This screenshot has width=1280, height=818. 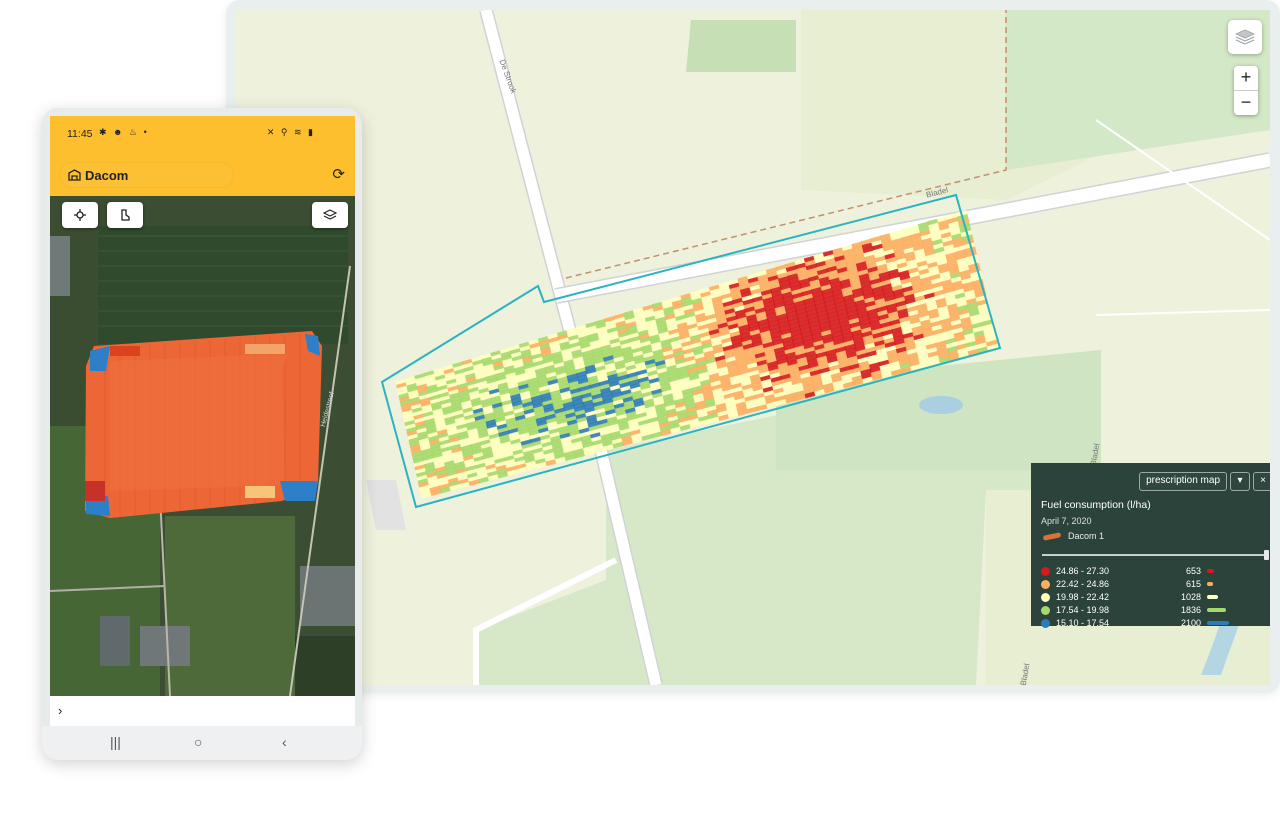 What do you see at coordinates (1261, 481) in the screenshot?
I see `close-button: ×` at bounding box center [1261, 481].